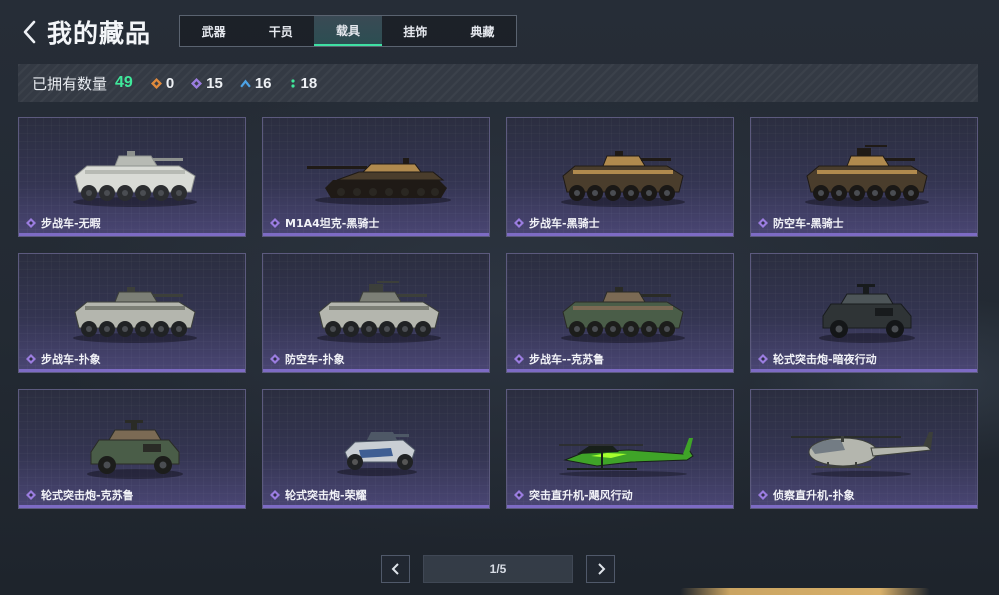 The height and width of the screenshot is (595, 999). Describe the element at coordinates (280, 31) in the screenshot. I see `tab-operators: 干员` at that location.